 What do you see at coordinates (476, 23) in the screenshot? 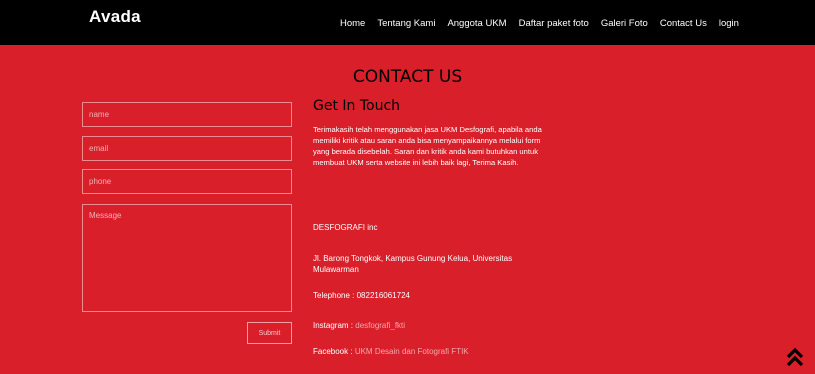
I see `nav-anggota-ukm: Anggota UKM` at bounding box center [476, 23].